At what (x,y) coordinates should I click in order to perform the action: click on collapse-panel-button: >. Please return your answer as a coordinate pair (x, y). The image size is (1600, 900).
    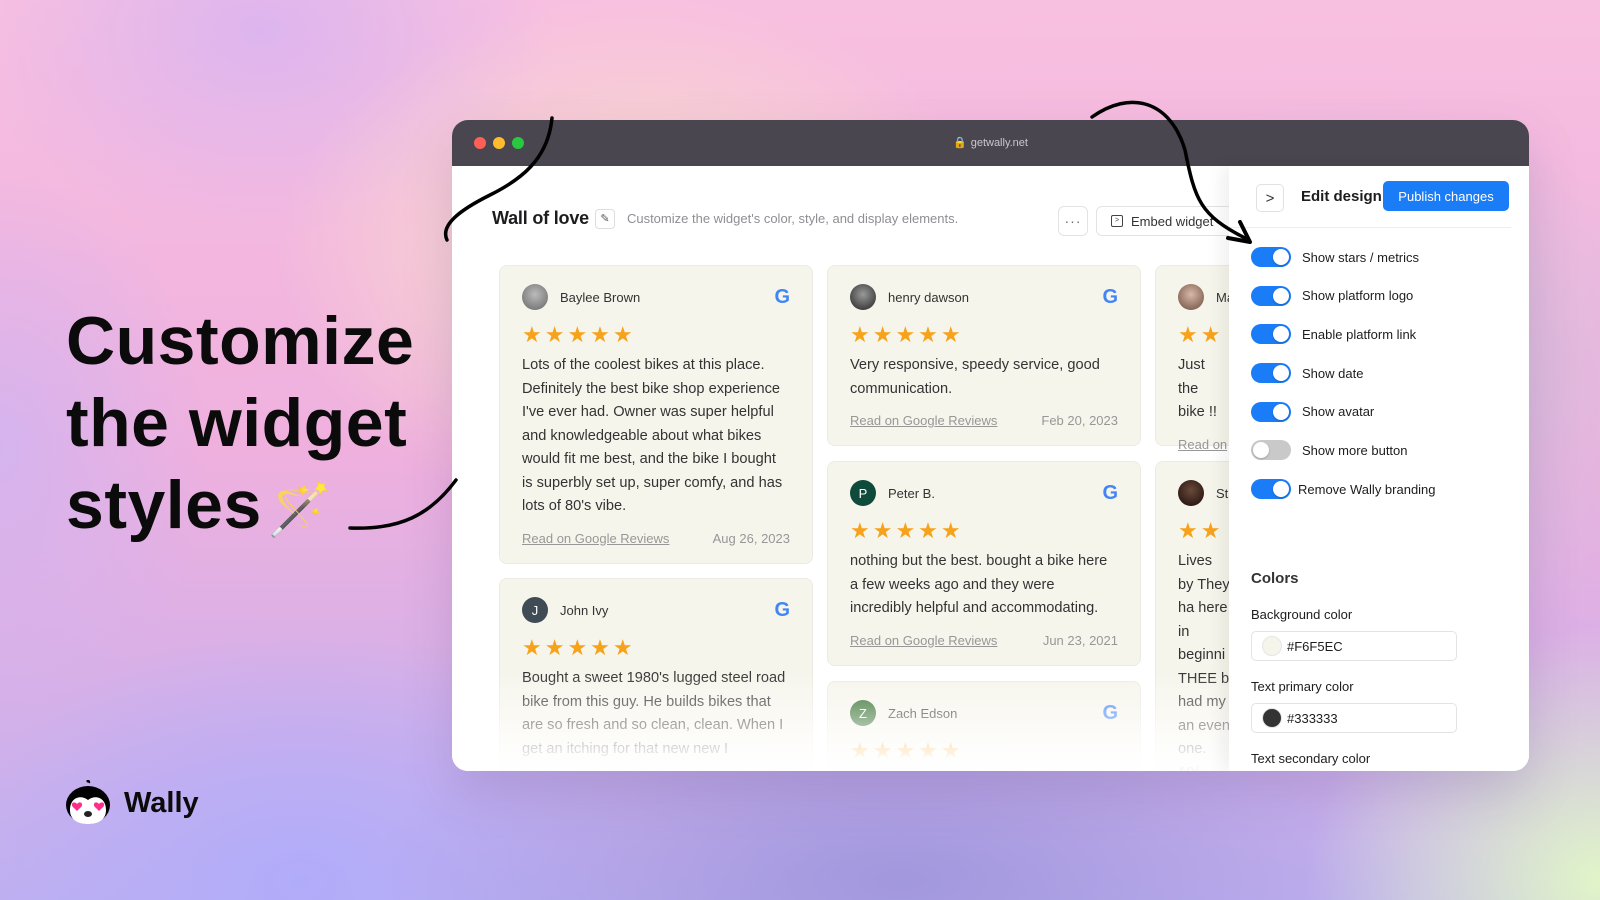
    Looking at the image, I should click on (1270, 198).